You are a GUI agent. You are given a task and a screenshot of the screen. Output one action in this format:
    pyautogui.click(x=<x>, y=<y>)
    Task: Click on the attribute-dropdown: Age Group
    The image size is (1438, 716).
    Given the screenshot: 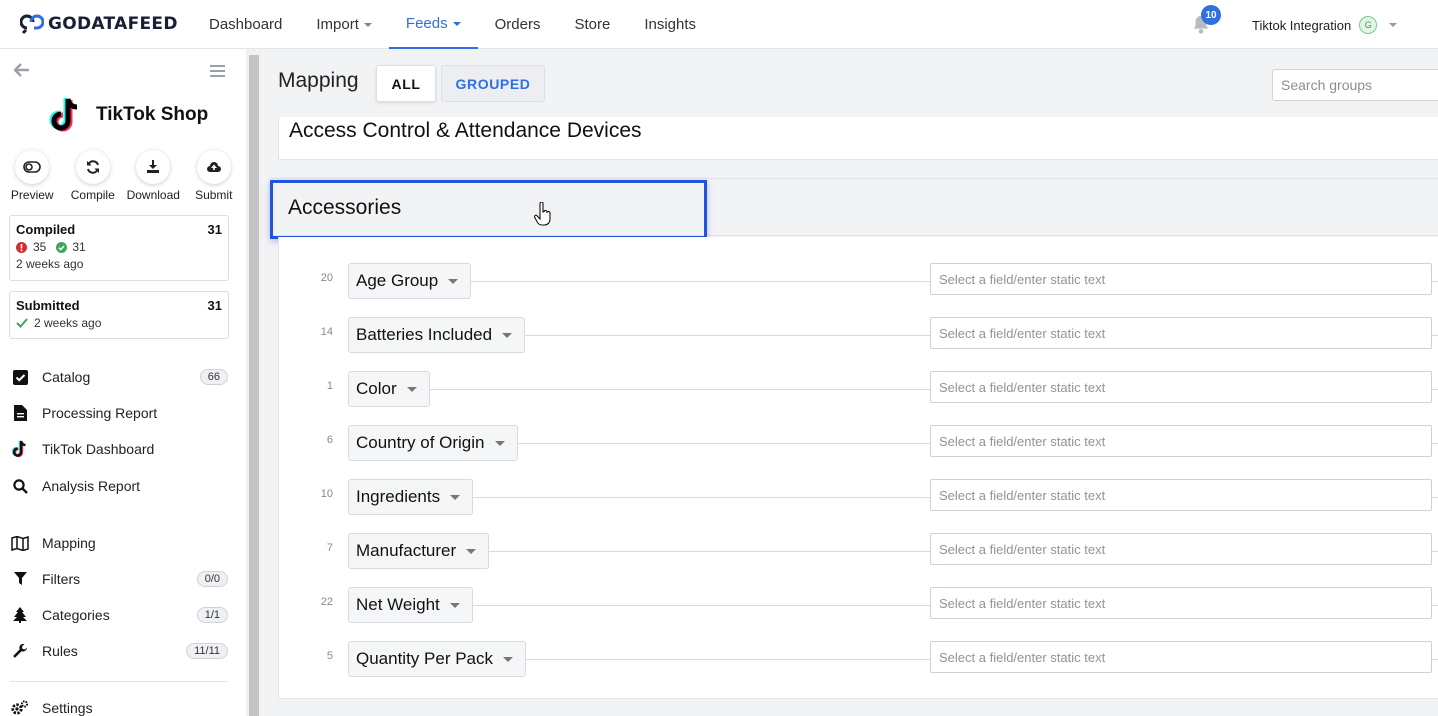 What is the action you would take?
    pyautogui.click(x=410, y=281)
    